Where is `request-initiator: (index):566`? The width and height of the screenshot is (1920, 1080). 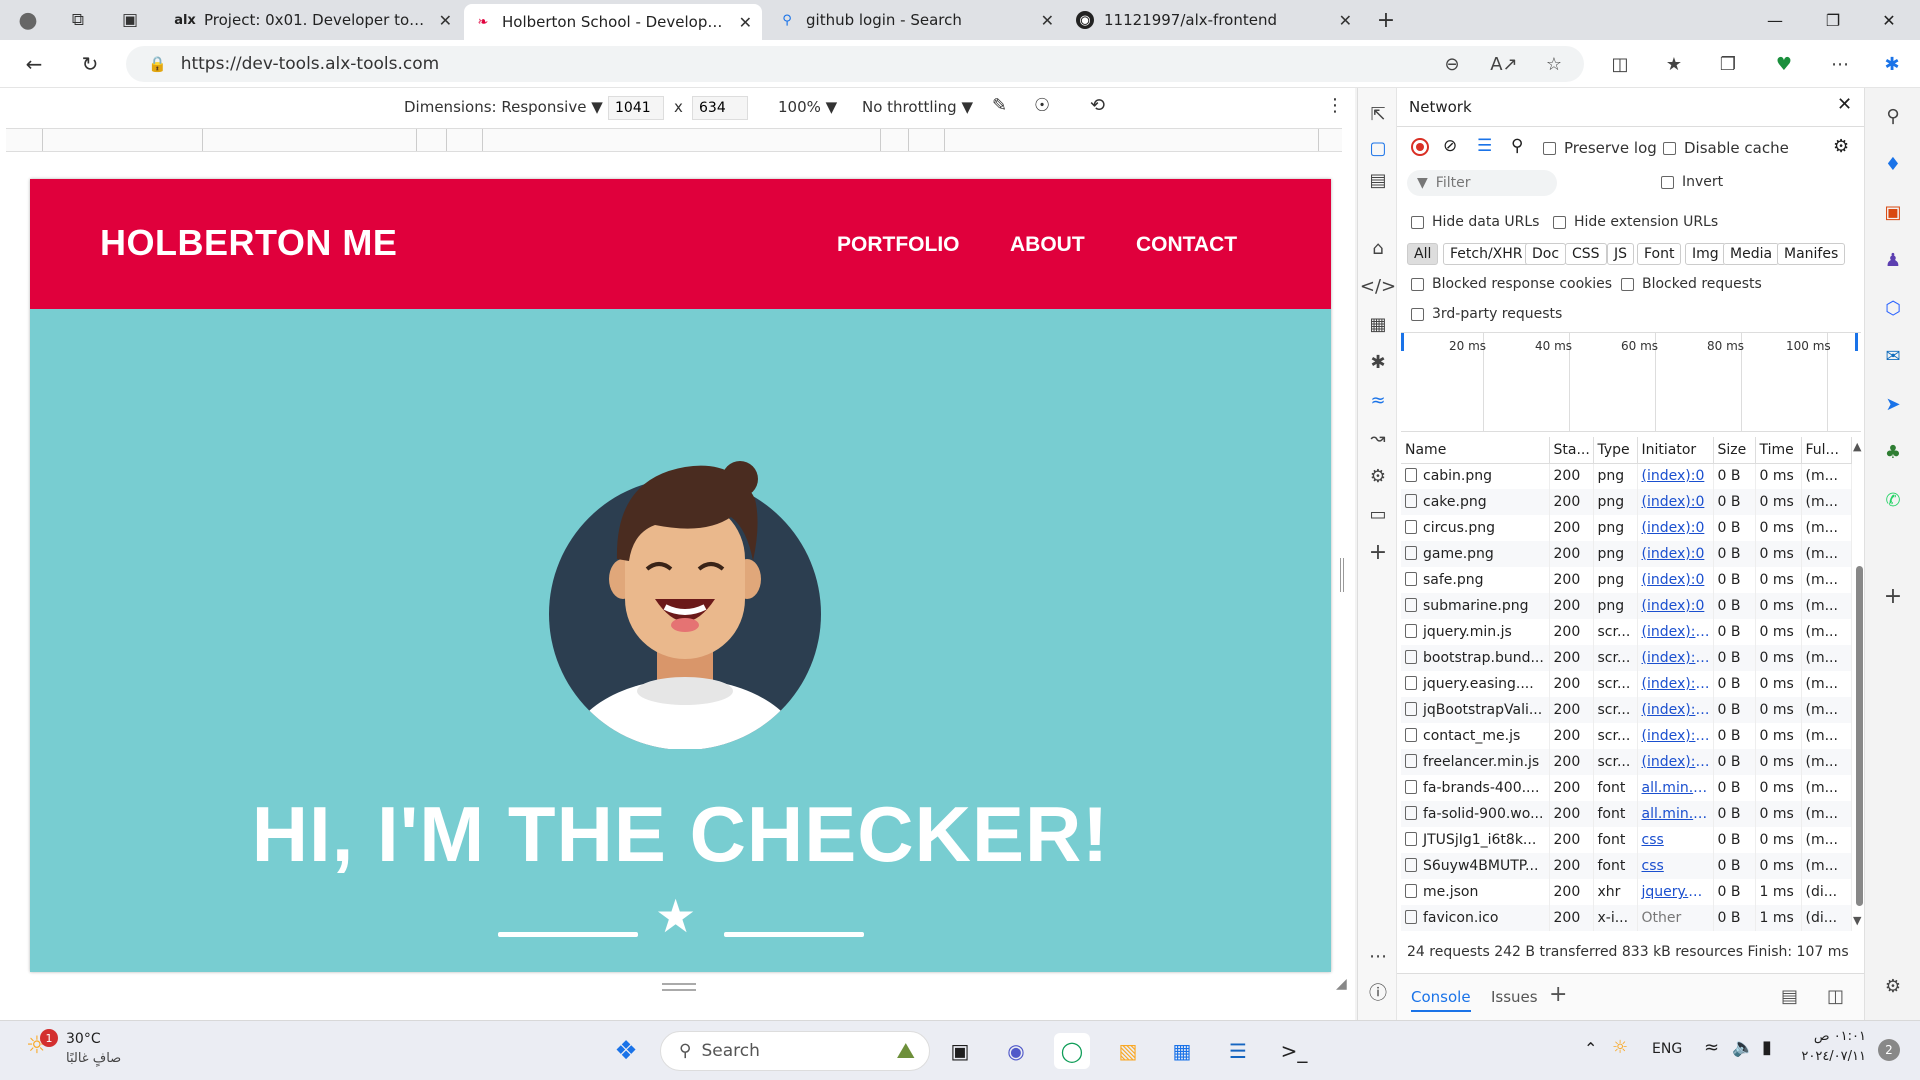 request-initiator: (index):566 is located at coordinates (1675, 710).